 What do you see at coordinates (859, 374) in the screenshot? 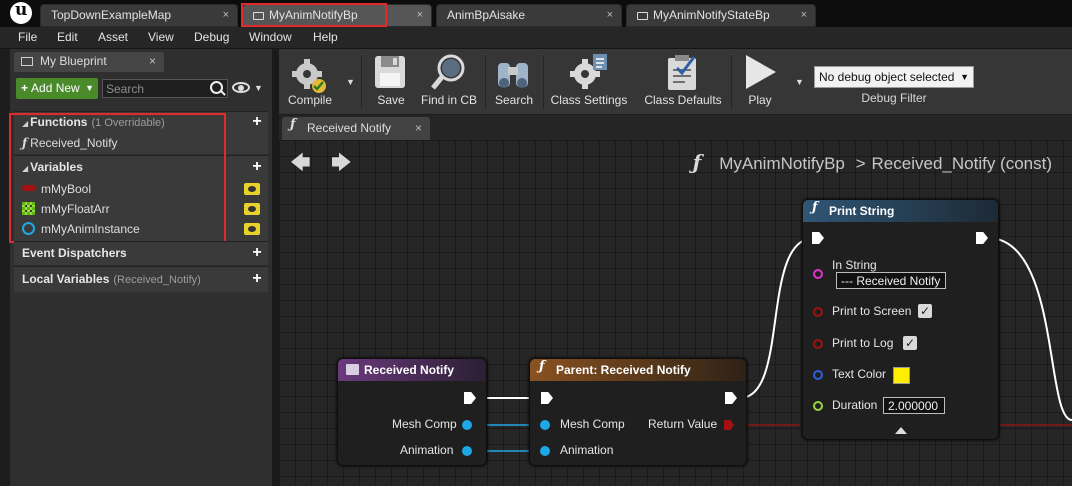
I see `text-color-label: Text Color` at bounding box center [859, 374].